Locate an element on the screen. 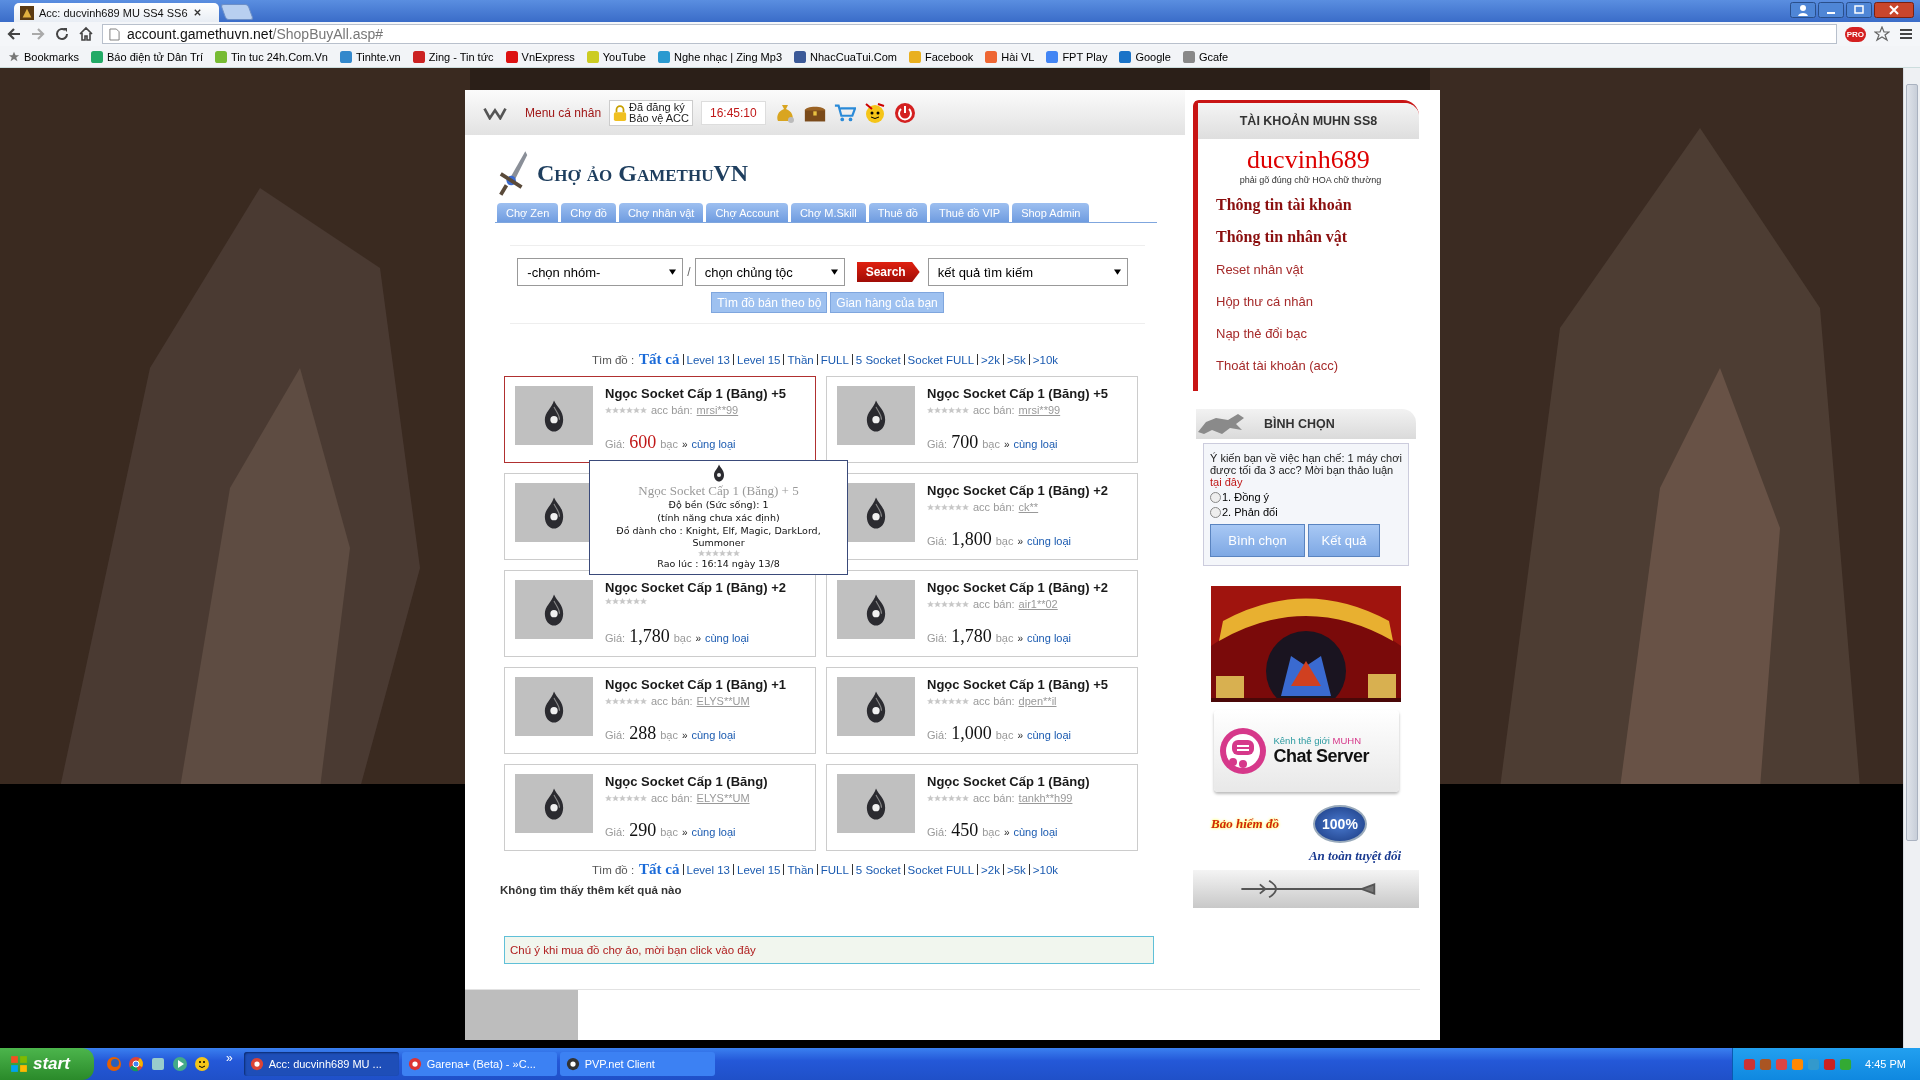 Image resolution: width=1920 pixels, height=1080 pixels. account-link: Nạp thẻ đổi bạc is located at coordinates (1262, 333).